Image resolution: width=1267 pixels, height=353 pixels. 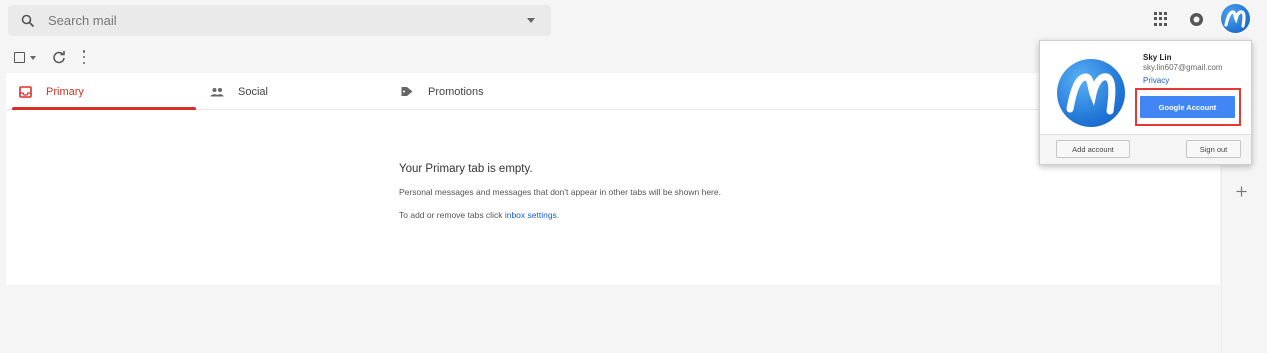 I want to click on google-account-button: Google Account, so click(x=1187, y=107).